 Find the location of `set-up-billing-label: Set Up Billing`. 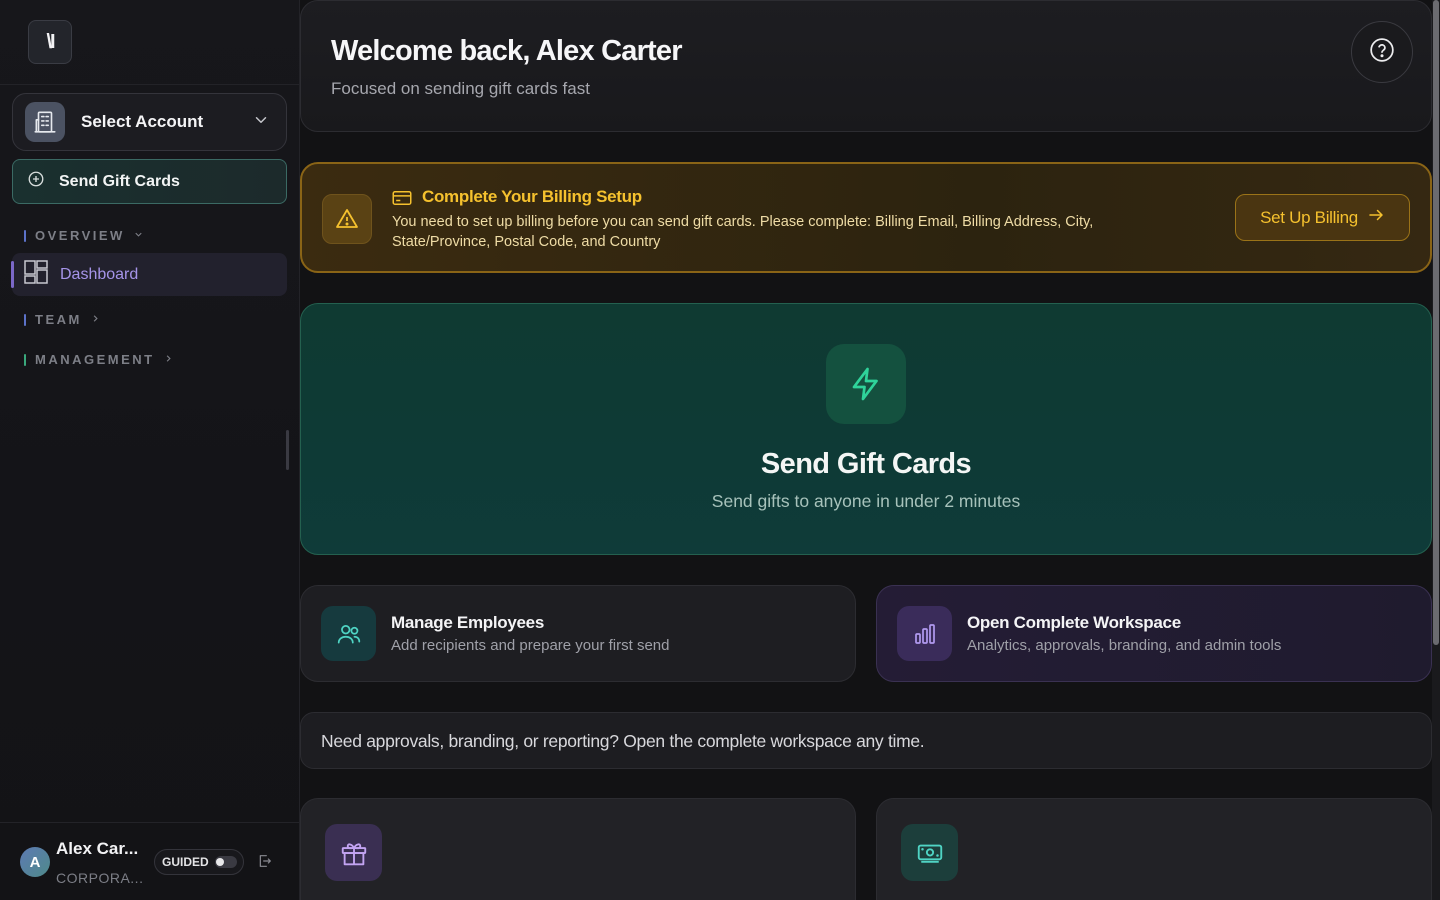

set-up-billing-label: Set Up Billing is located at coordinates (1309, 217).